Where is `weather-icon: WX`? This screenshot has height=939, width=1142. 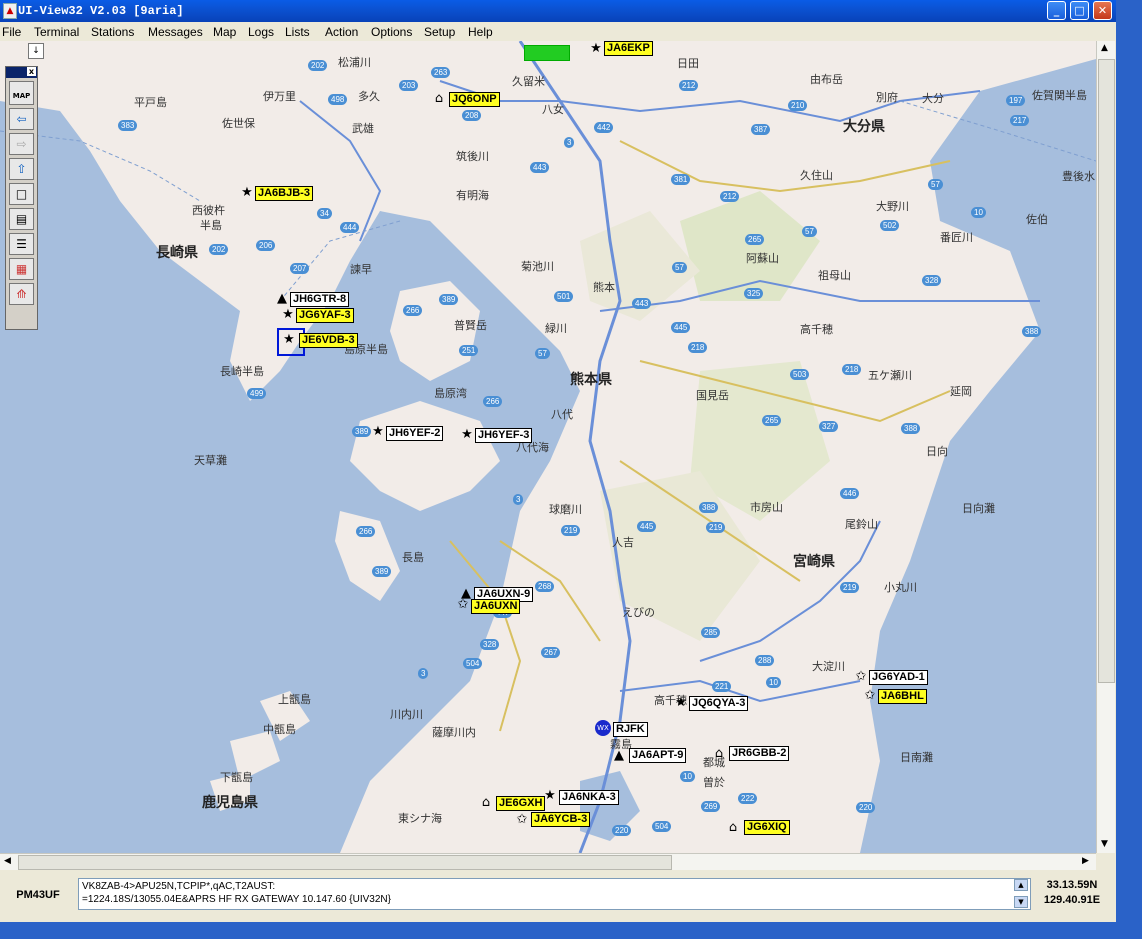 weather-icon: WX is located at coordinates (603, 728).